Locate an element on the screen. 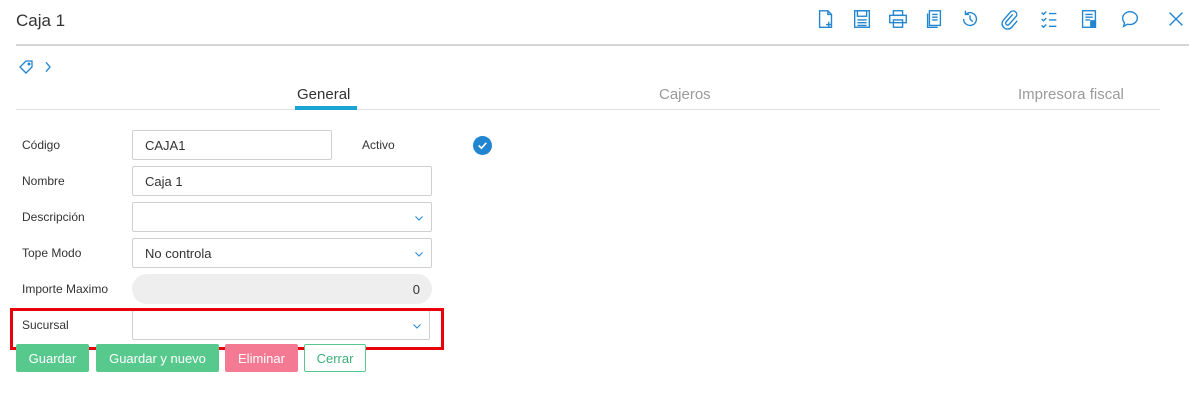 The height and width of the screenshot is (407, 1190). activo-checkbox is located at coordinates (482, 145).